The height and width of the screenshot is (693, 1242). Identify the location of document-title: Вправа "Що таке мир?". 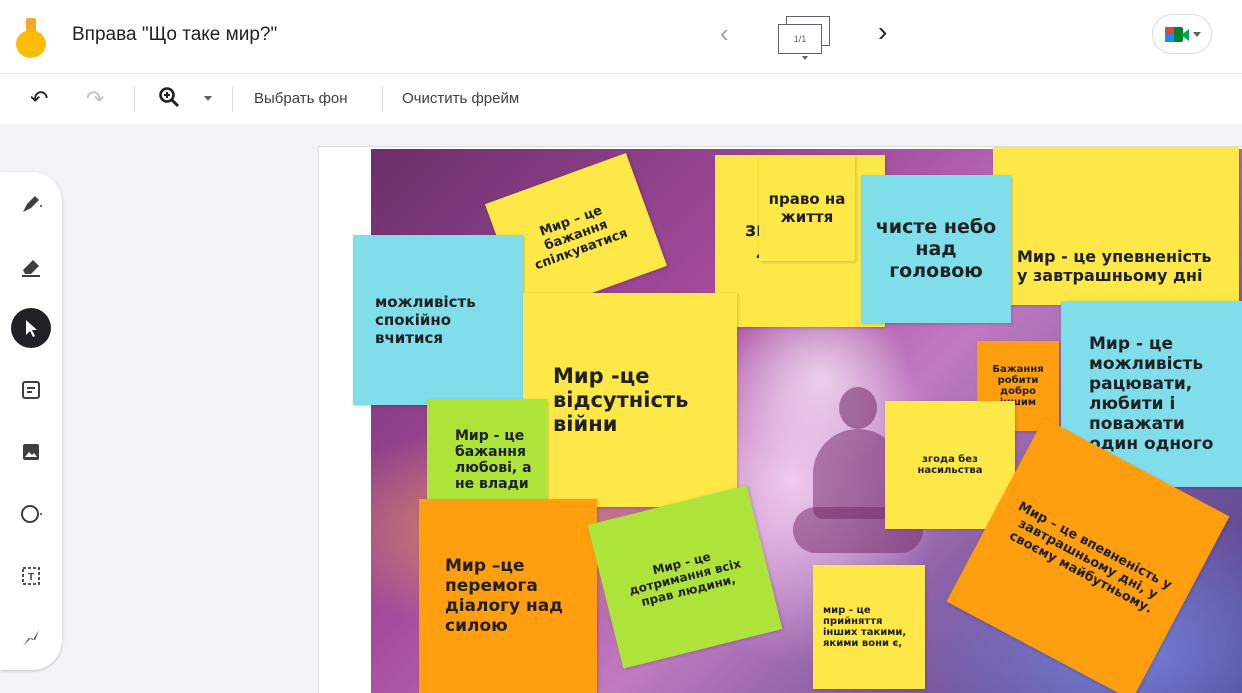
(174, 35).